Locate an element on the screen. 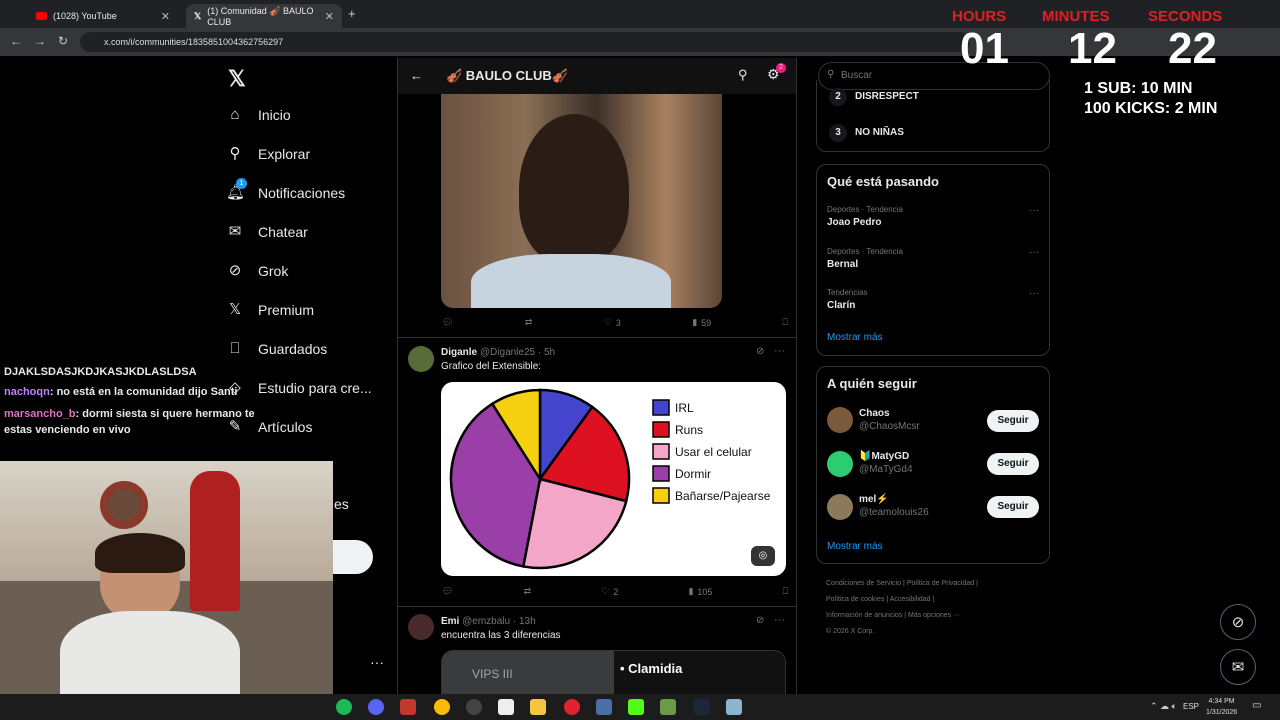  folder-icon is located at coordinates (538, 707).